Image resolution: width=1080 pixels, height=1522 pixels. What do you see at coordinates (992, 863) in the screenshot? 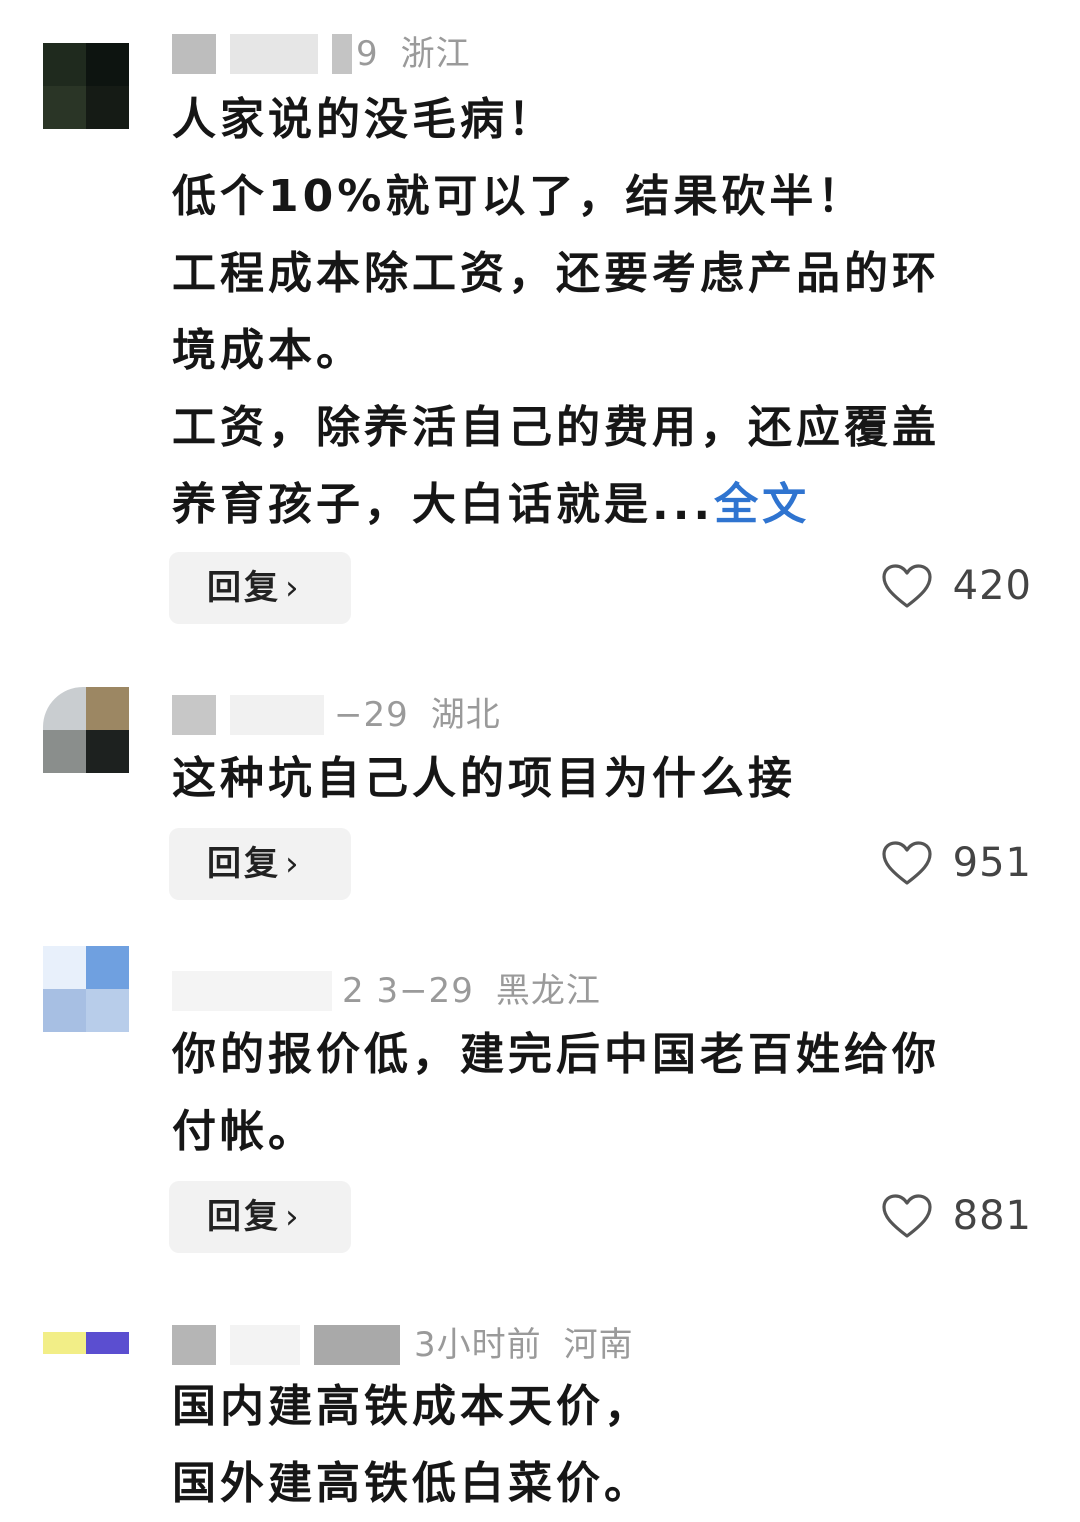
I see `like-count: 951` at bounding box center [992, 863].